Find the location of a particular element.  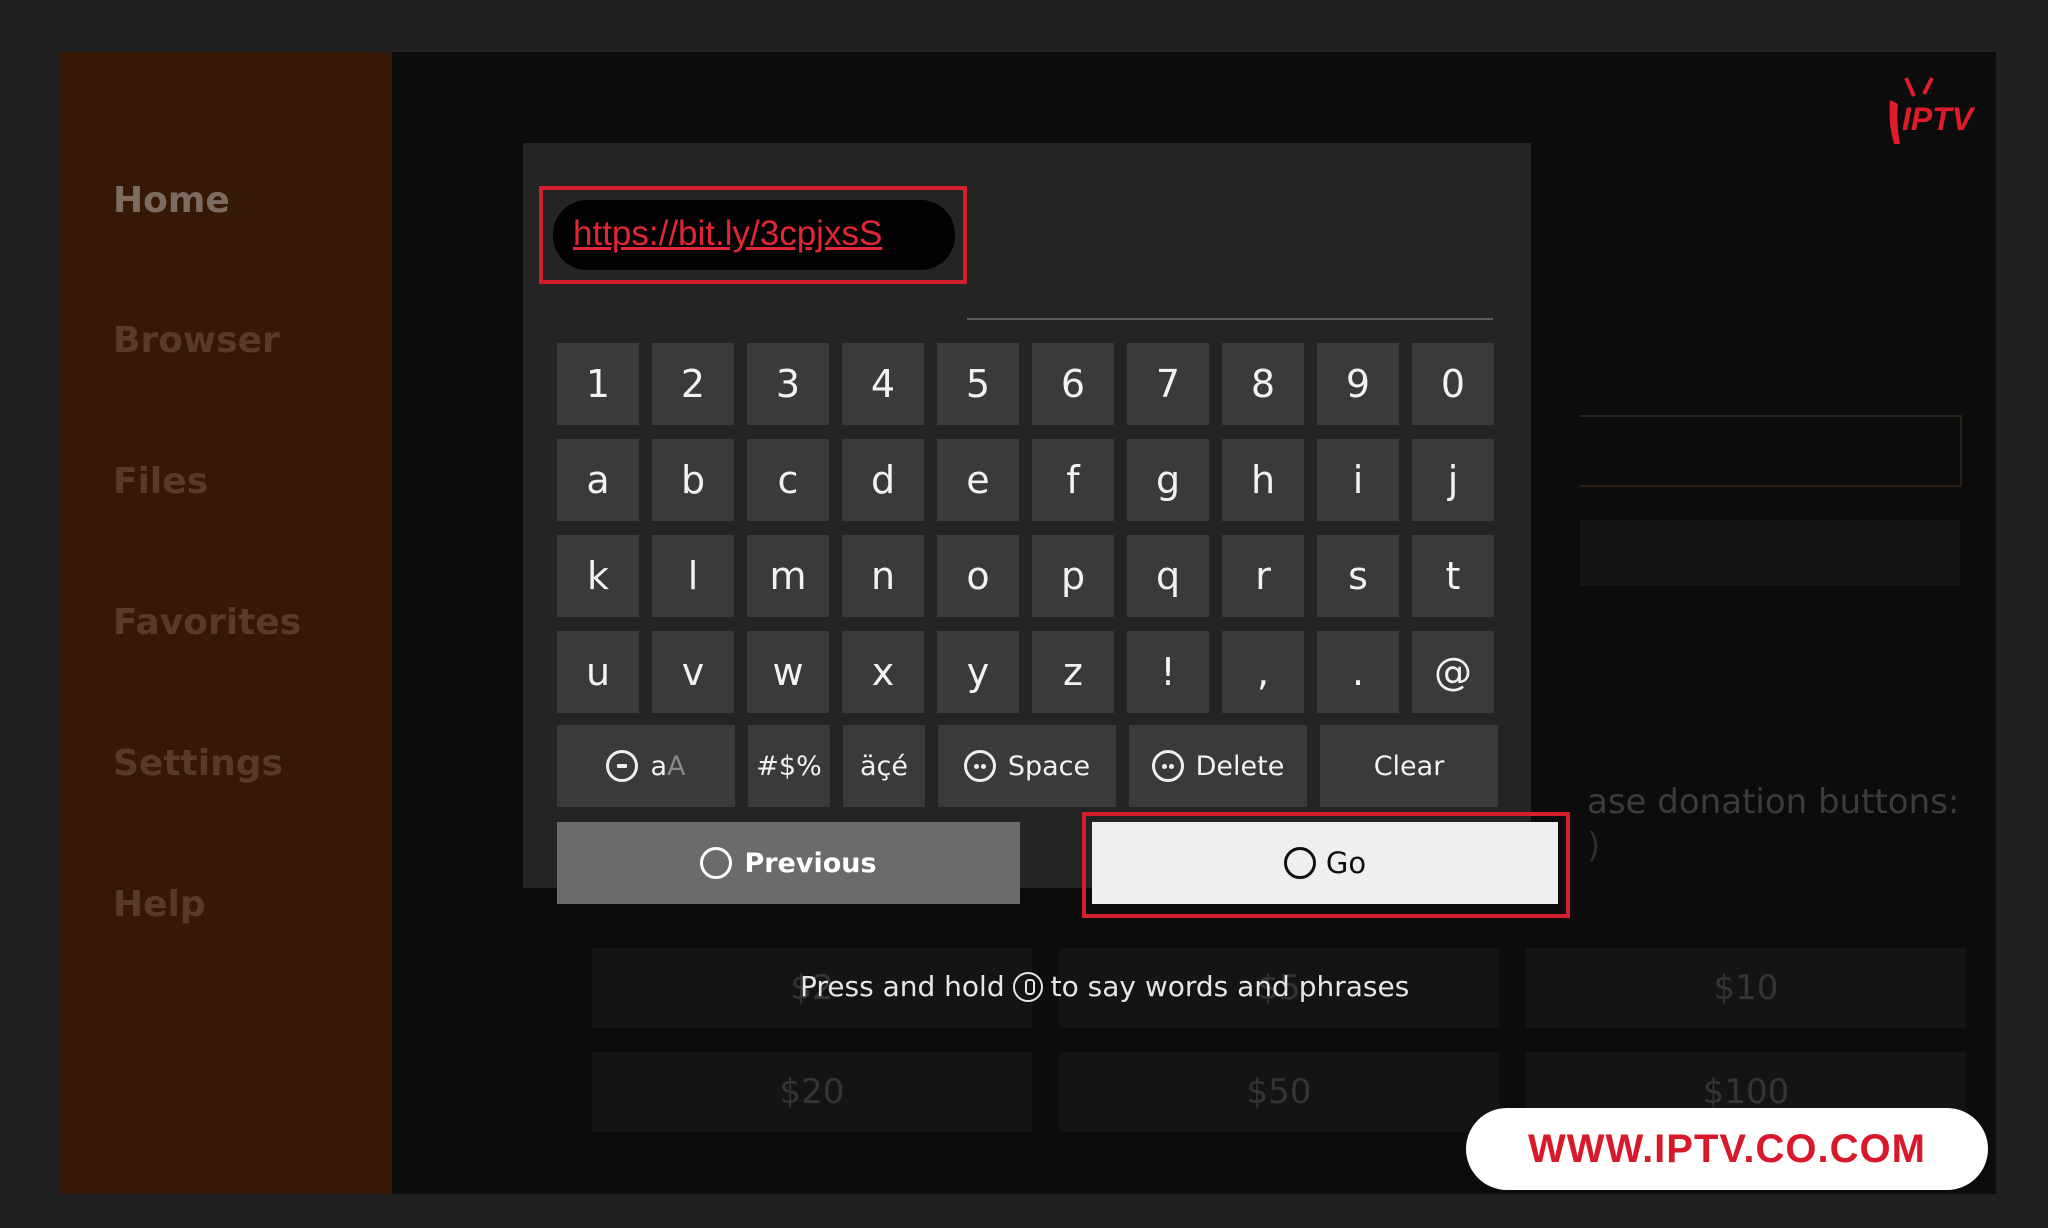

background-input-field is located at coordinates (1771, 451).